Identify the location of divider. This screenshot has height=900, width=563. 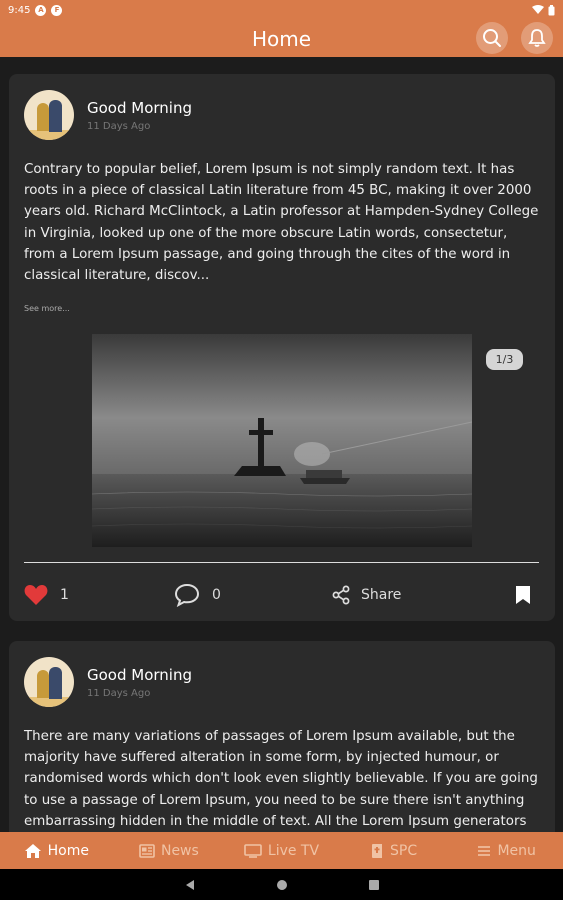
(281, 562).